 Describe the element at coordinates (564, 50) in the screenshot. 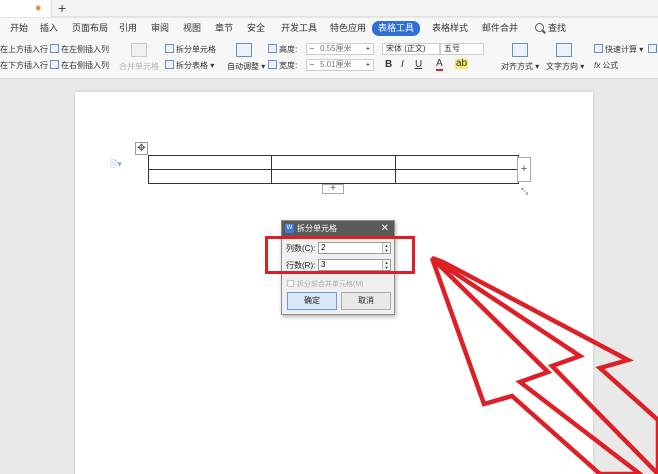

I see `text-direction-icon` at that location.